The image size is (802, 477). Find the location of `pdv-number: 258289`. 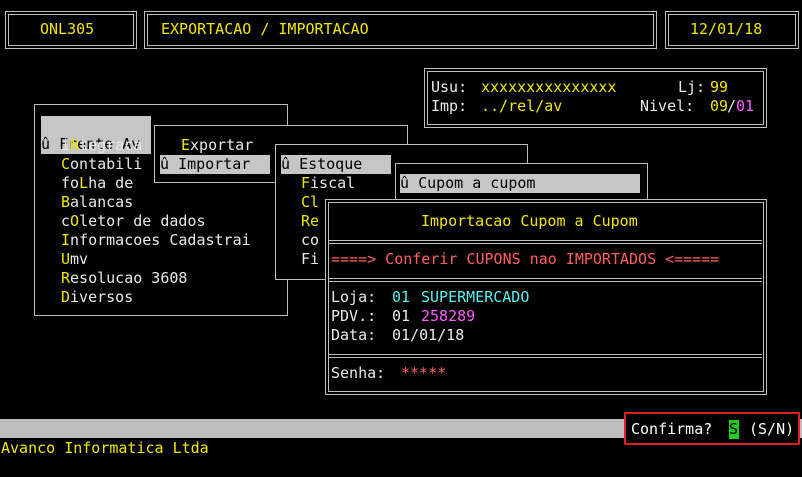

pdv-number: 258289 is located at coordinates (448, 316).